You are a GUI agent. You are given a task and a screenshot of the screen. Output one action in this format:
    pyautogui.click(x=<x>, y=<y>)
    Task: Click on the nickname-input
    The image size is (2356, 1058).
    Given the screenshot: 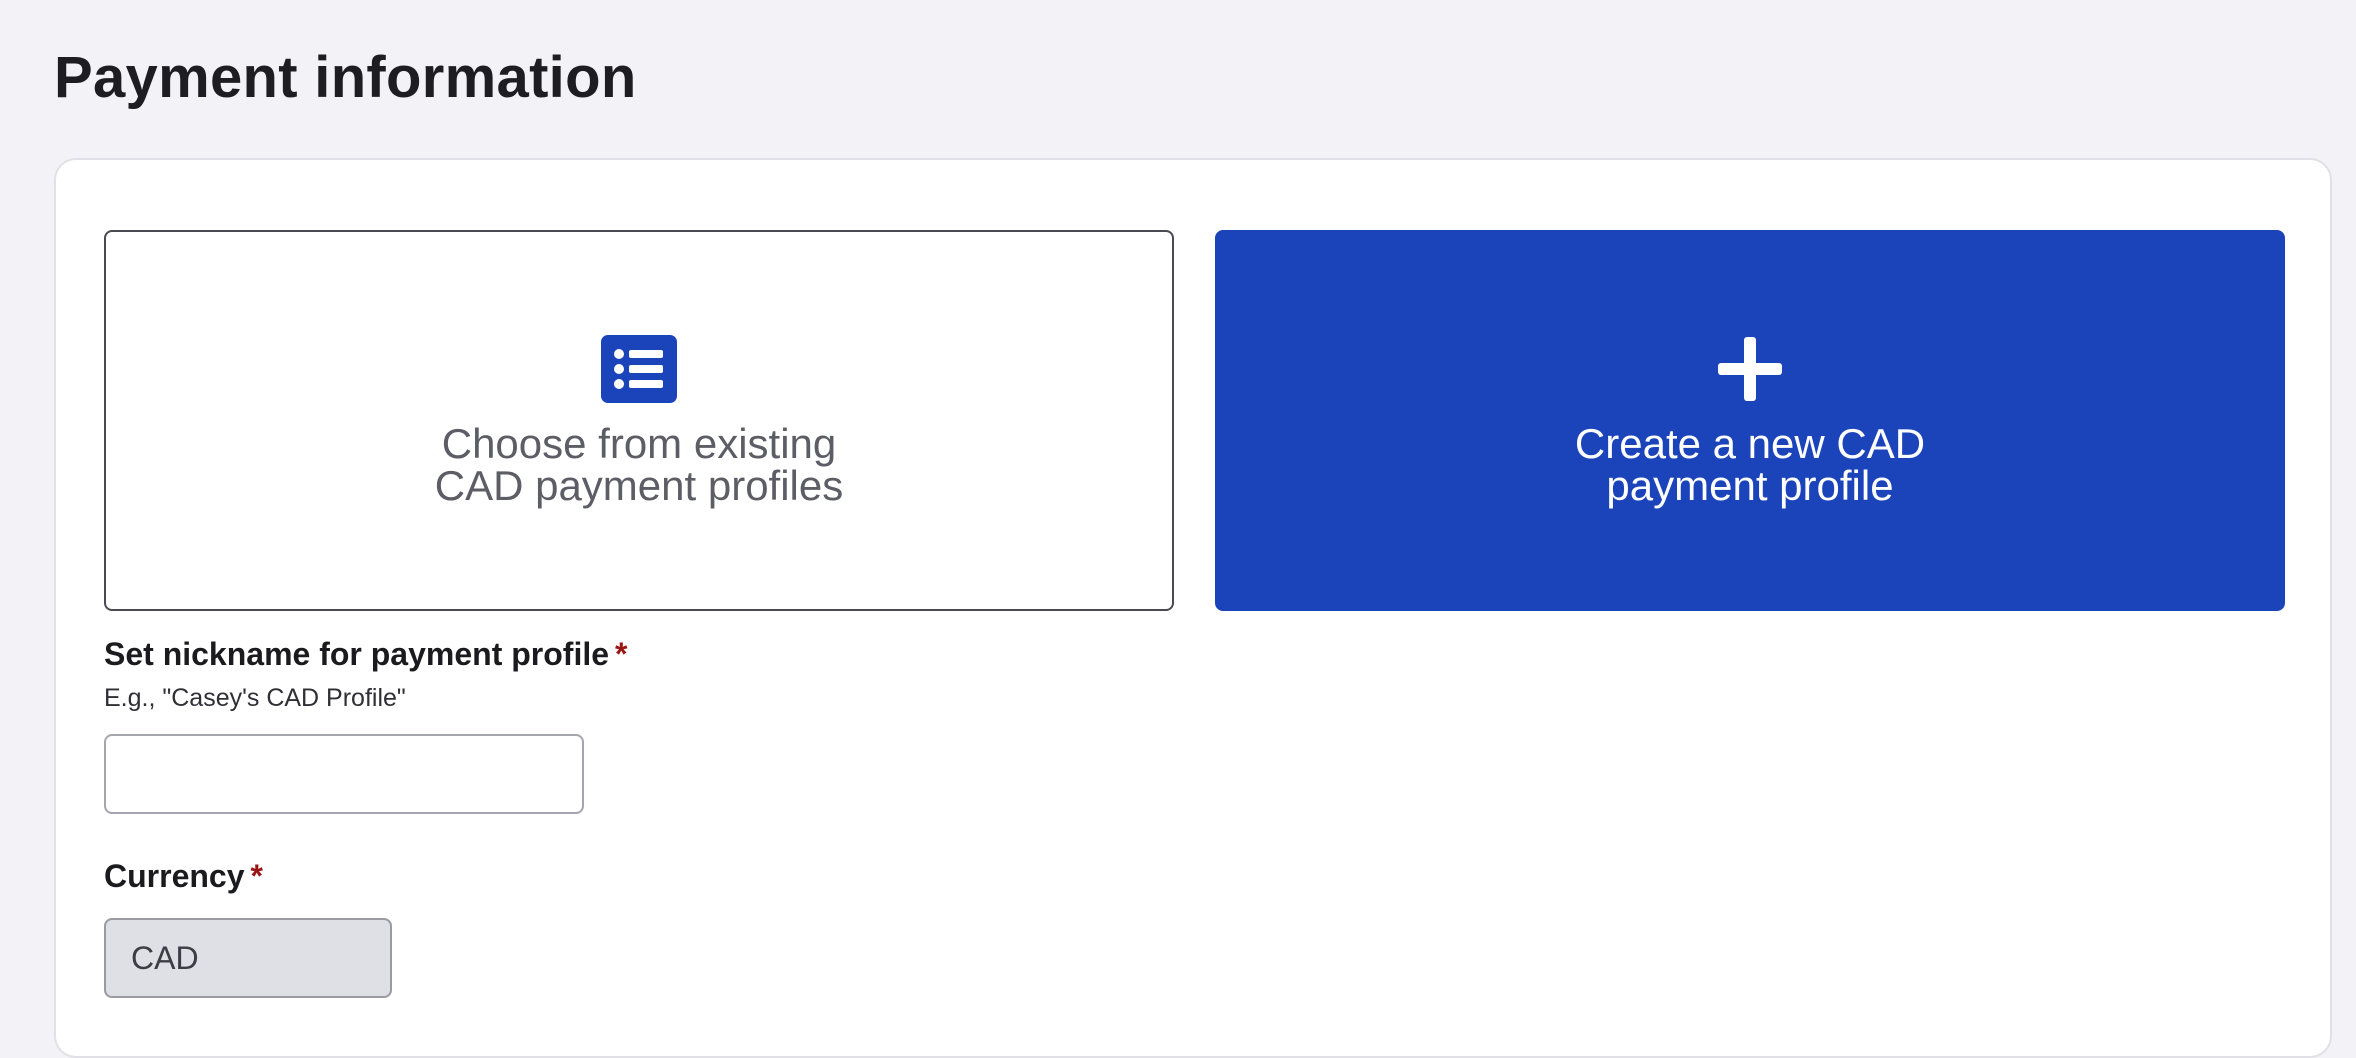 What is the action you would take?
    pyautogui.click(x=344, y=774)
    